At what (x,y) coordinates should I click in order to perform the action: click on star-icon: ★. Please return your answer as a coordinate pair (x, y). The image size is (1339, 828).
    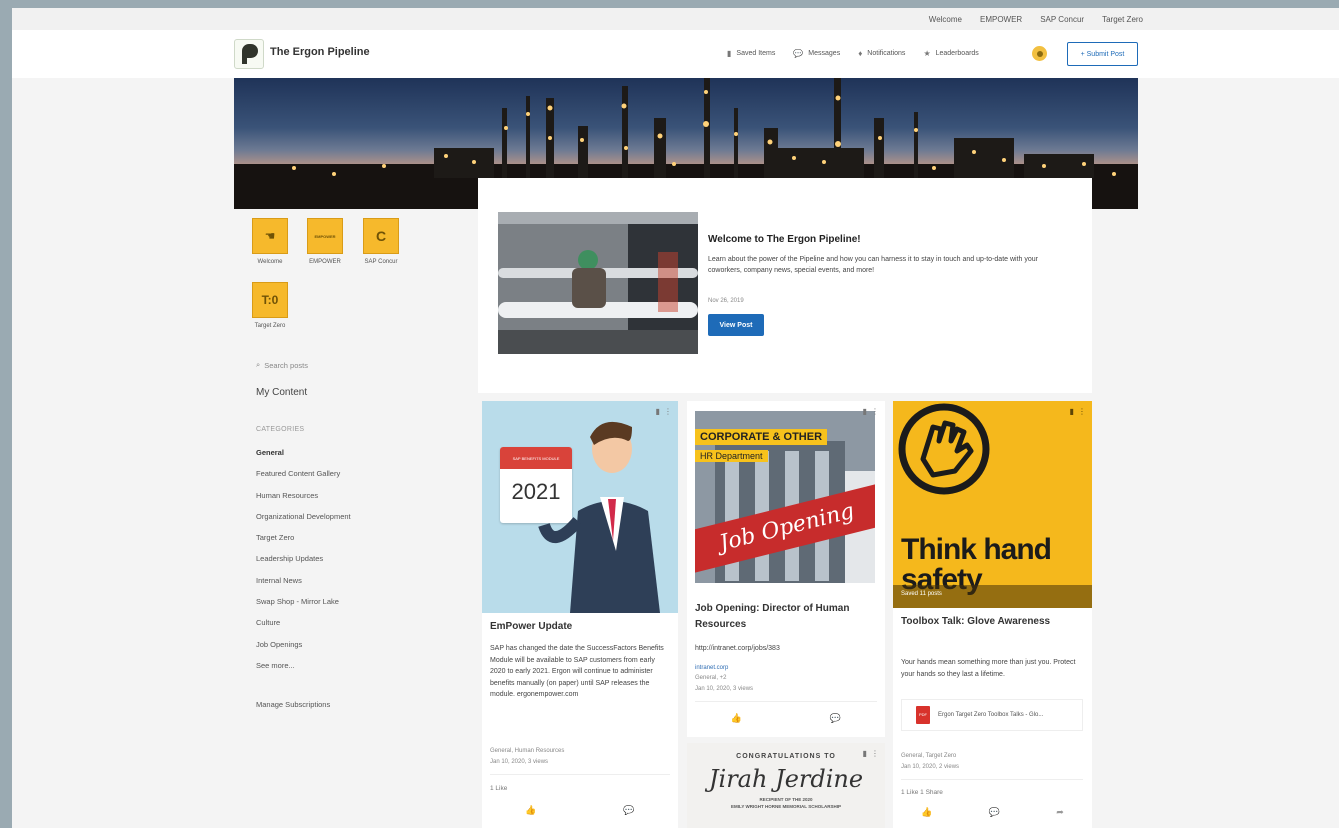
    Looking at the image, I should click on (927, 53).